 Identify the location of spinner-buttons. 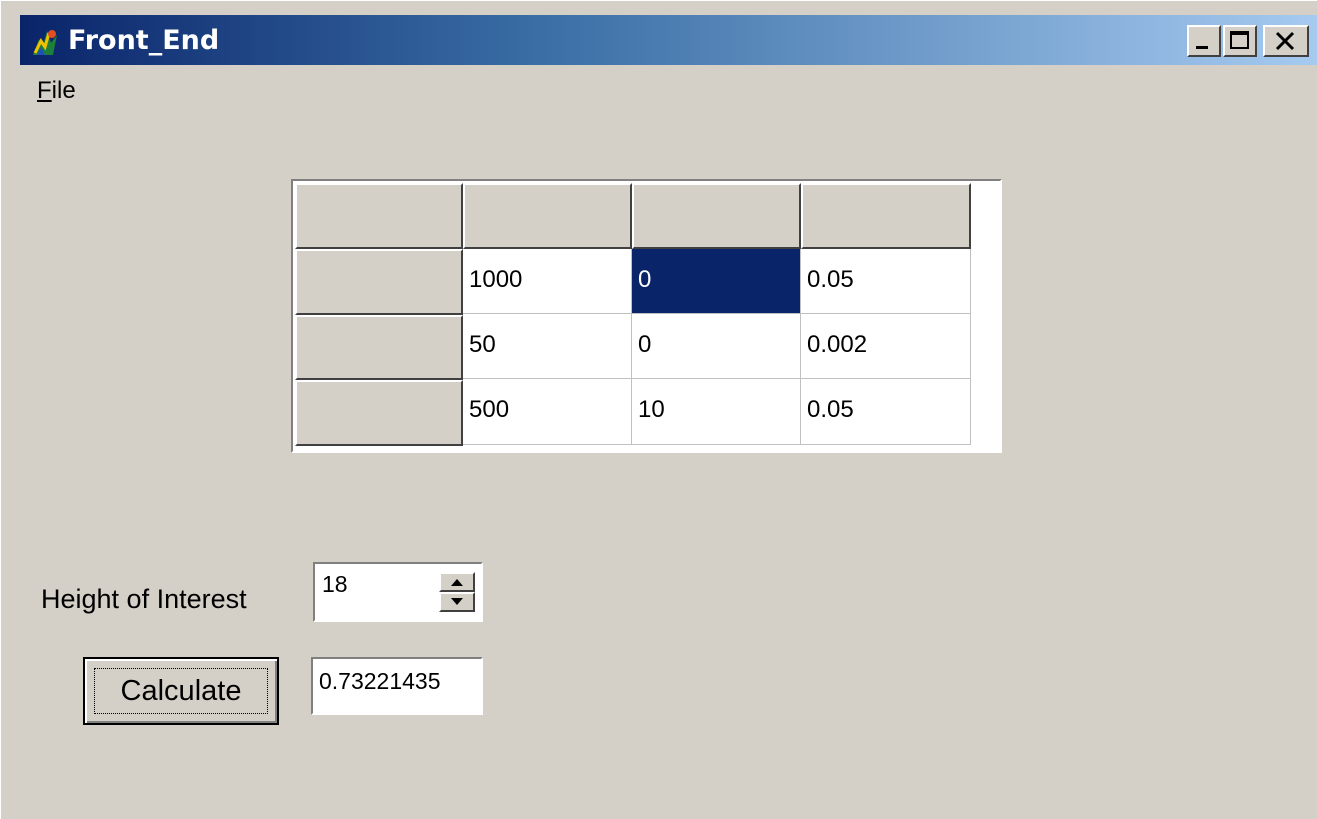
(457, 592).